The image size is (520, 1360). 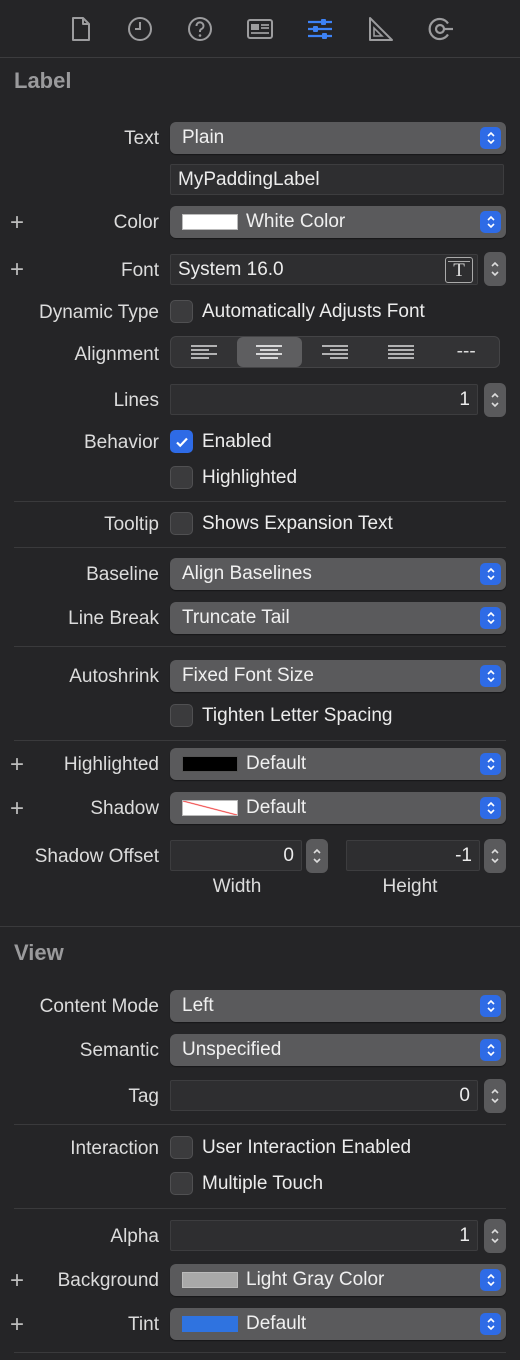 I want to click on history-icon, so click(x=140, y=28).